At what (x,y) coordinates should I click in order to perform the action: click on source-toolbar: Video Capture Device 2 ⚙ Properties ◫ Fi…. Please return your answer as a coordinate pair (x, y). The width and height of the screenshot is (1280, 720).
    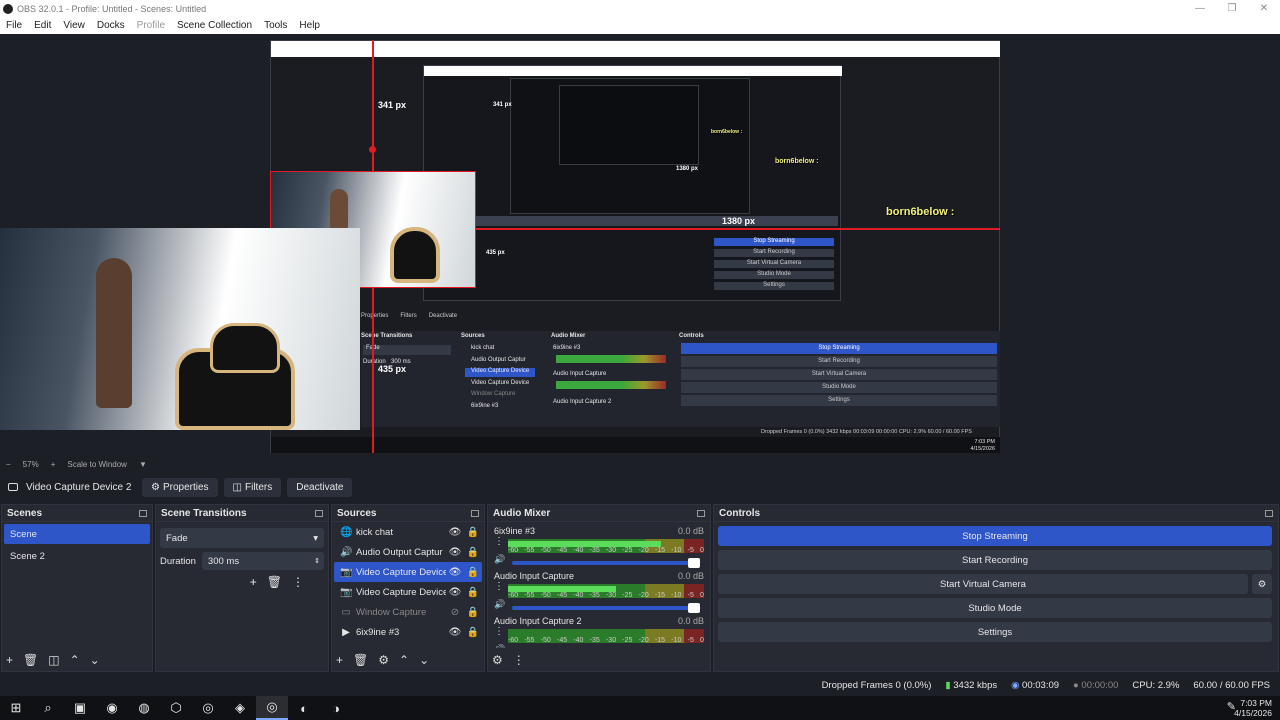
    Looking at the image, I should click on (640, 487).